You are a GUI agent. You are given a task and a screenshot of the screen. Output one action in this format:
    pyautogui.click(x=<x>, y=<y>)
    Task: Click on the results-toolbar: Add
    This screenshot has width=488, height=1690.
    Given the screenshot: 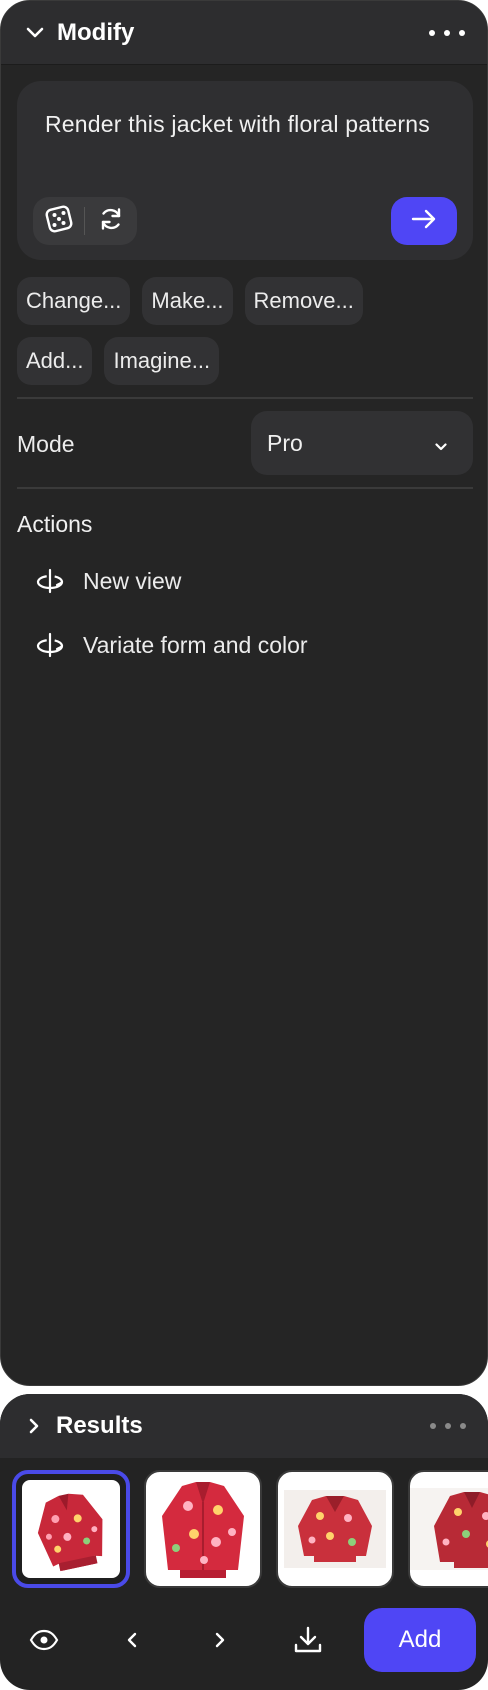 What is the action you would take?
    pyautogui.click(x=244, y=1643)
    